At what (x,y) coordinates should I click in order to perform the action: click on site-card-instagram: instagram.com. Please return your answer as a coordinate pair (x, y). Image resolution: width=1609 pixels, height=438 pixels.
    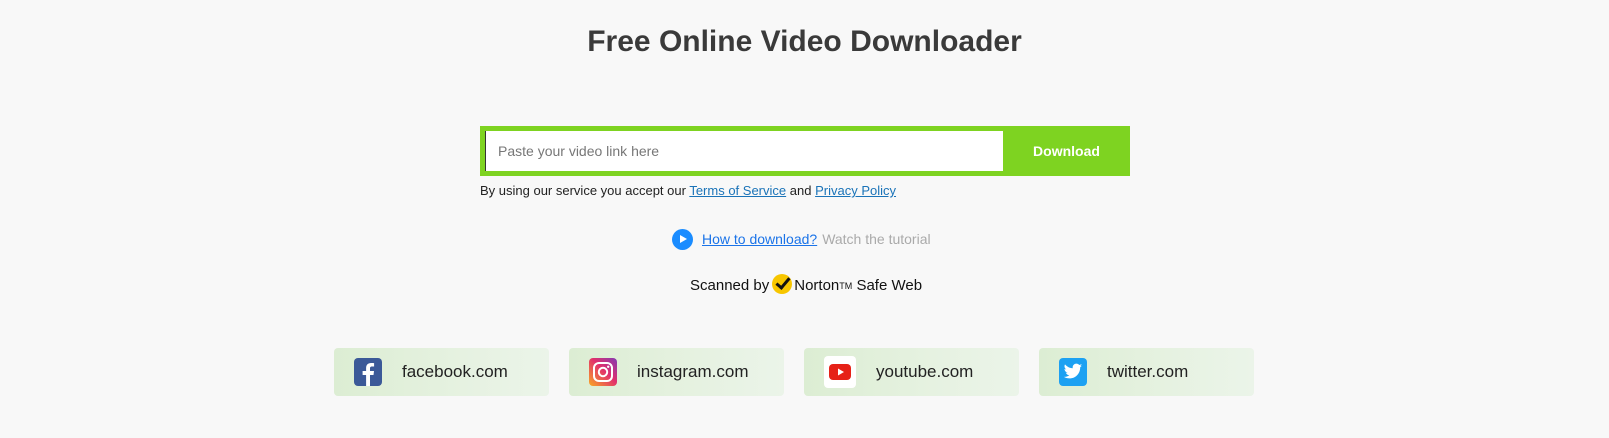
    Looking at the image, I should click on (676, 372).